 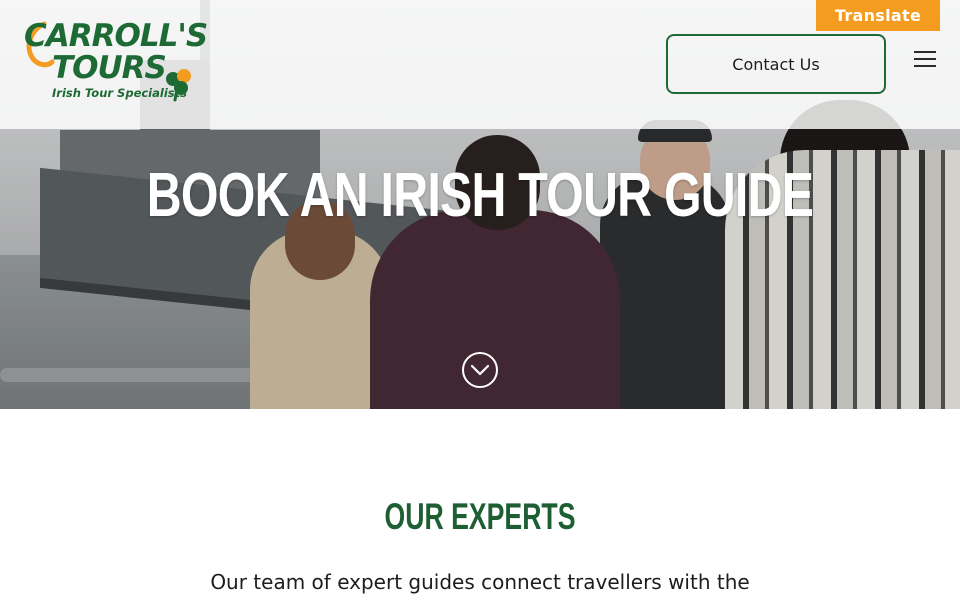 I want to click on menu-line-middle, so click(x=925, y=59).